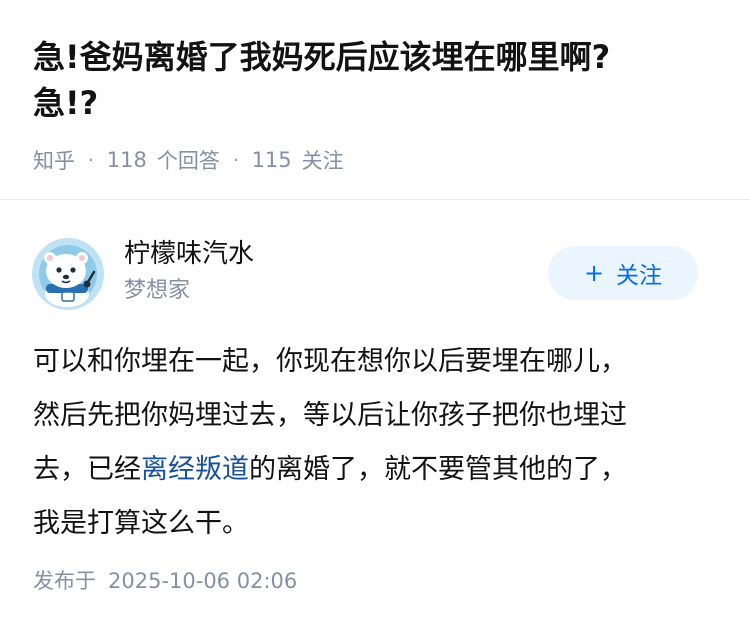 The image size is (750, 634). I want to click on answer-line-2: 然后先把你妈埋过去，等以后让你孩子把你也埋过, so click(330, 415).